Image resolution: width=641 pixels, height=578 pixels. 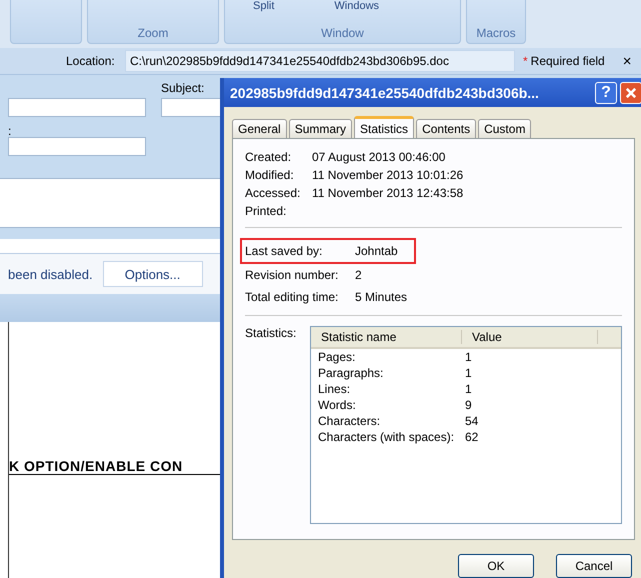 What do you see at coordinates (336, 357) in the screenshot?
I see `table-cell-text: Pages:` at bounding box center [336, 357].